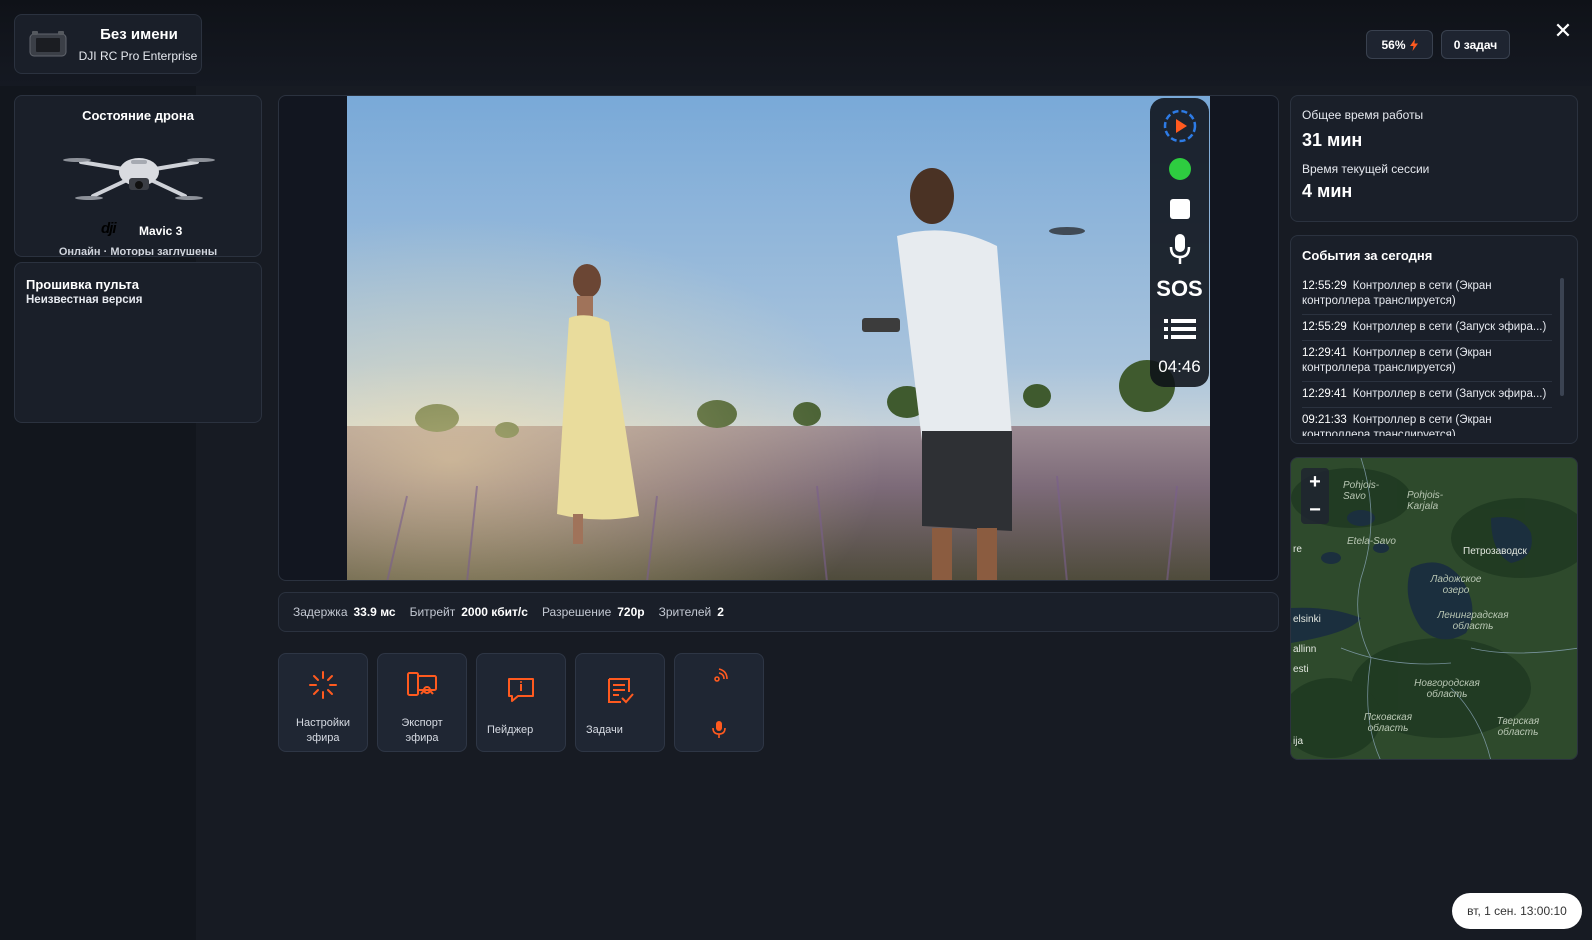 Image resolution: width=1592 pixels, height=940 pixels. What do you see at coordinates (720, 612) in the screenshot?
I see `viewers-value: 2` at bounding box center [720, 612].